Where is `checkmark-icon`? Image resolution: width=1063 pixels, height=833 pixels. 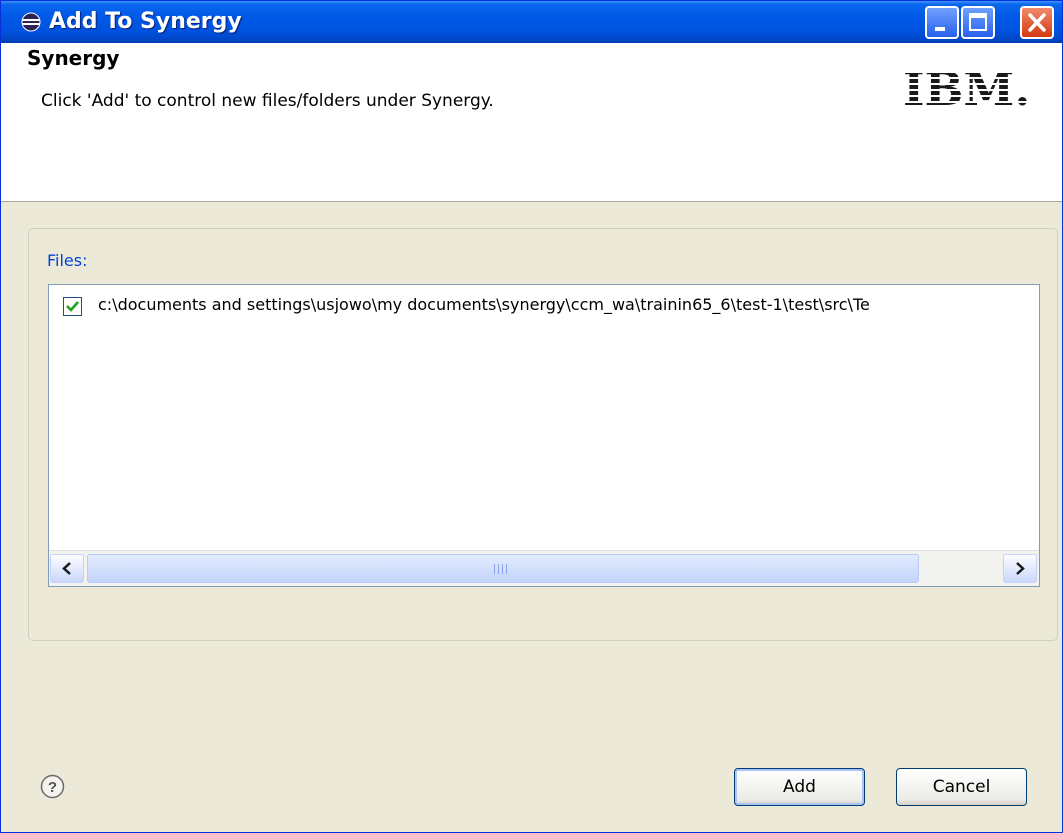
checkmark-icon is located at coordinates (72, 306).